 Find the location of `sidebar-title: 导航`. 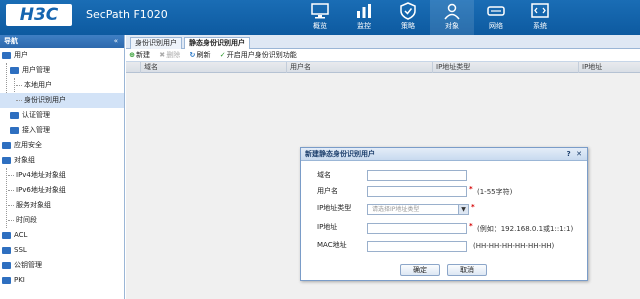

sidebar-title: 导航 is located at coordinates (11, 41).